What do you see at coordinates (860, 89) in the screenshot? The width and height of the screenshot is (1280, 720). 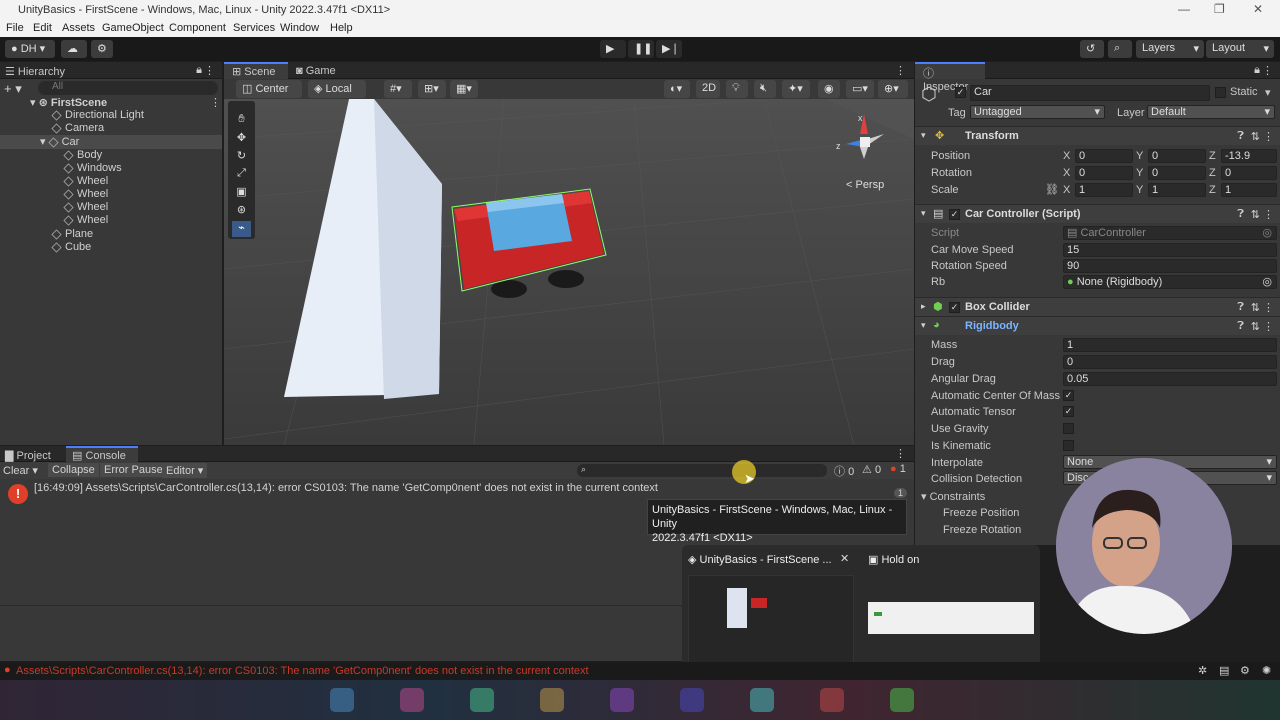 I see `camera-icon: ▭▾` at bounding box center [860, 89].